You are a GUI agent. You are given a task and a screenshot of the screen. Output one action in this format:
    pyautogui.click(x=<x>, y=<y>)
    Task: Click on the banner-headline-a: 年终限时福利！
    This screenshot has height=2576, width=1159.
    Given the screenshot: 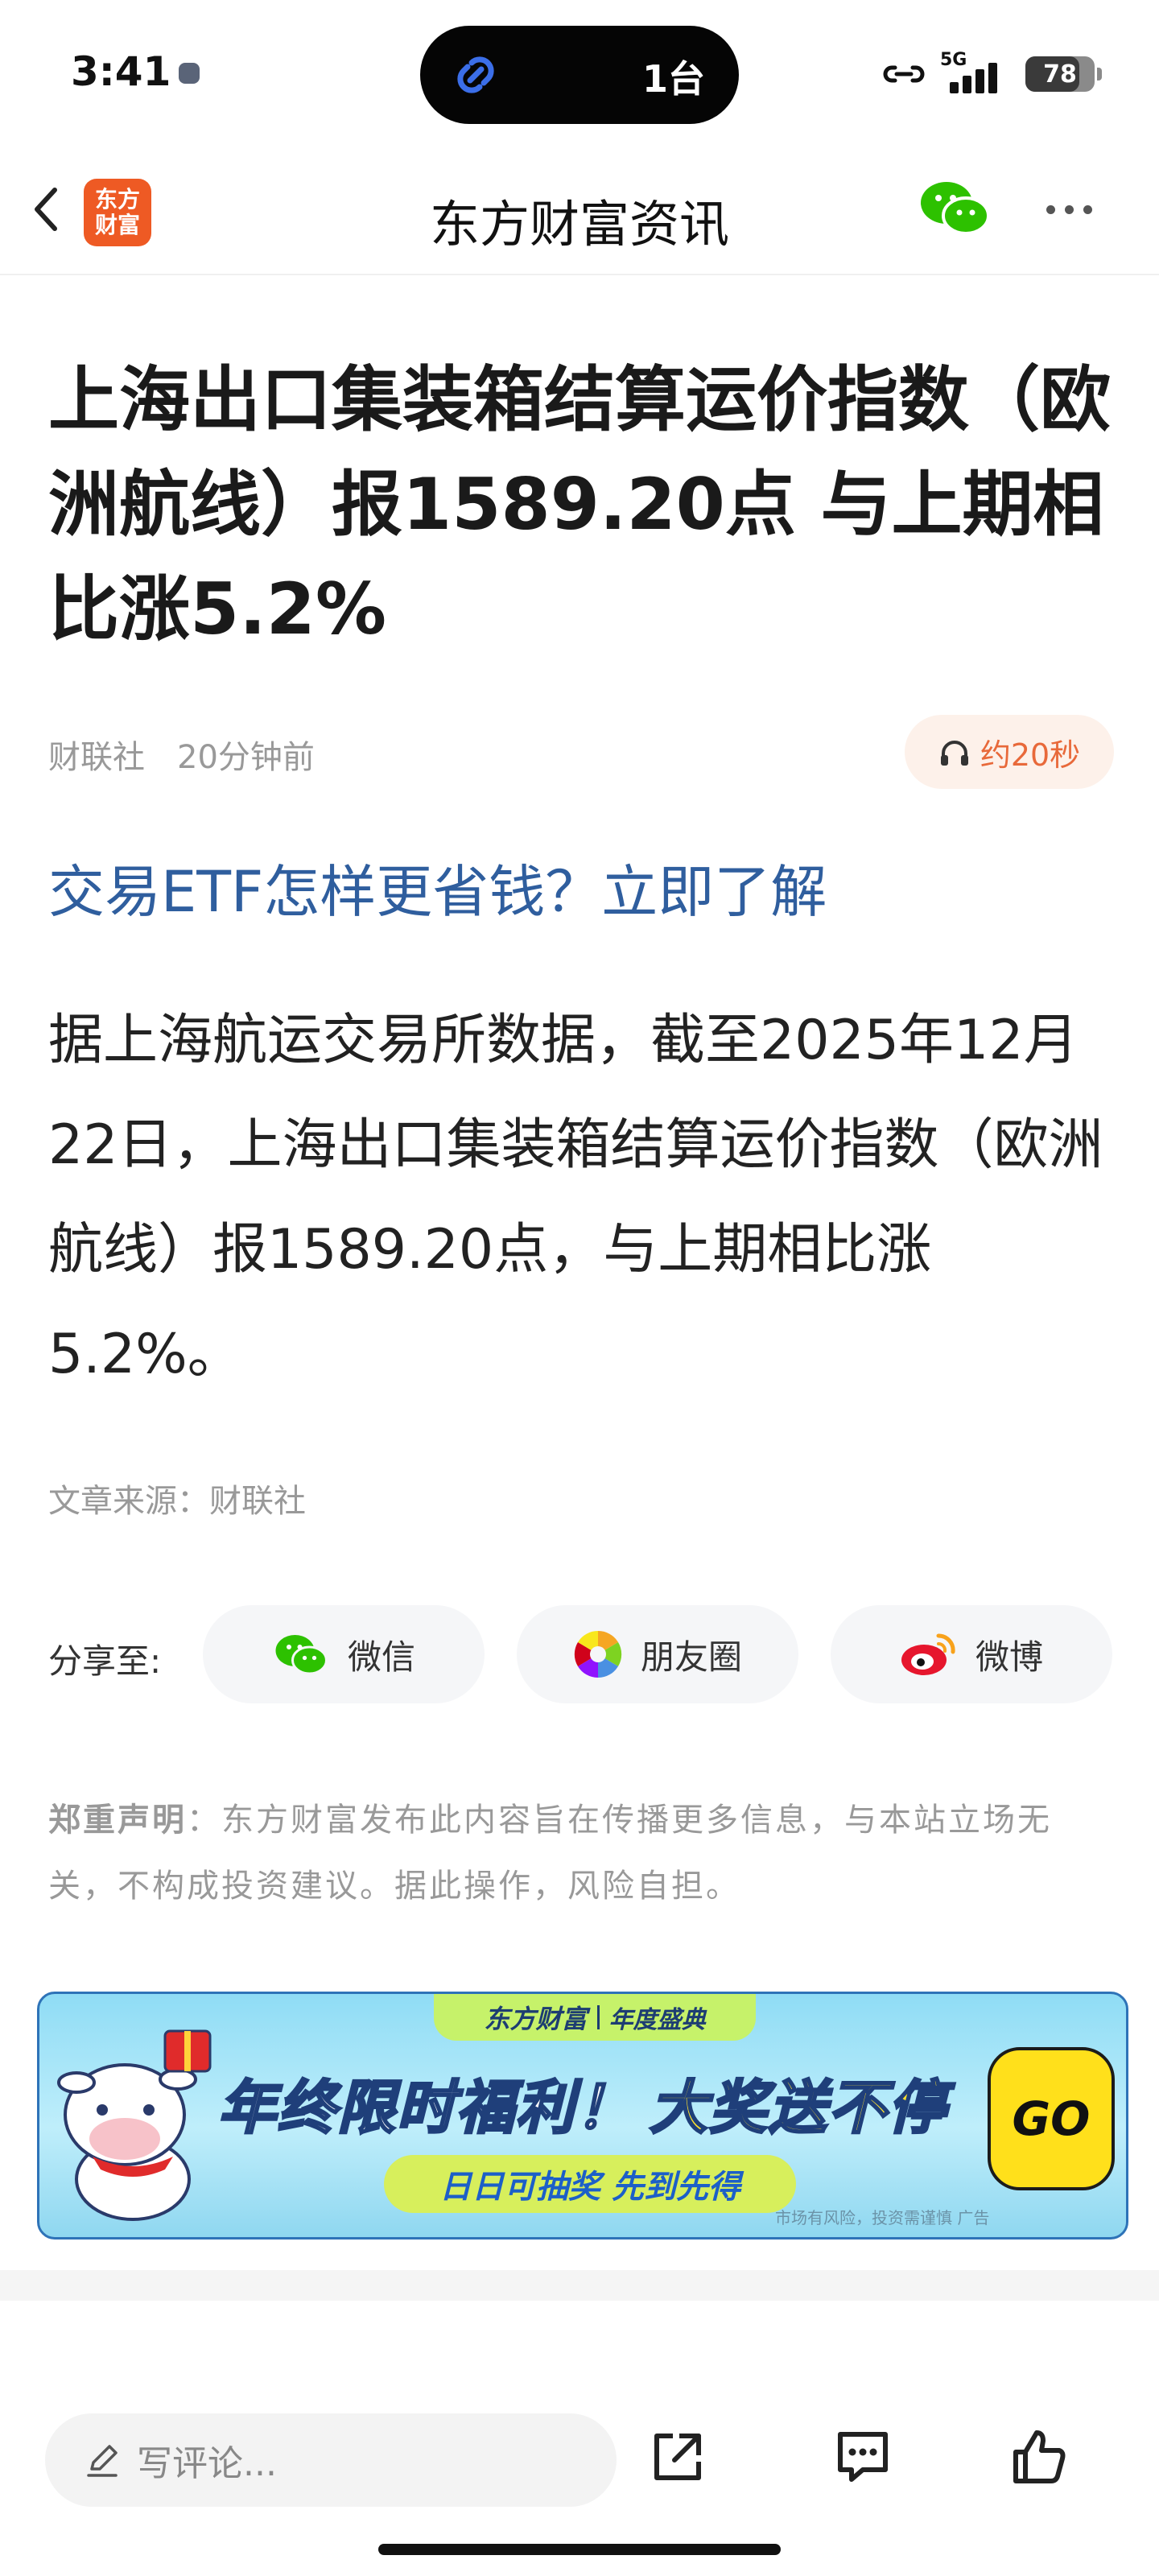 What is the action you would take?
    pyautogui.click(x=426, y=2108)
    